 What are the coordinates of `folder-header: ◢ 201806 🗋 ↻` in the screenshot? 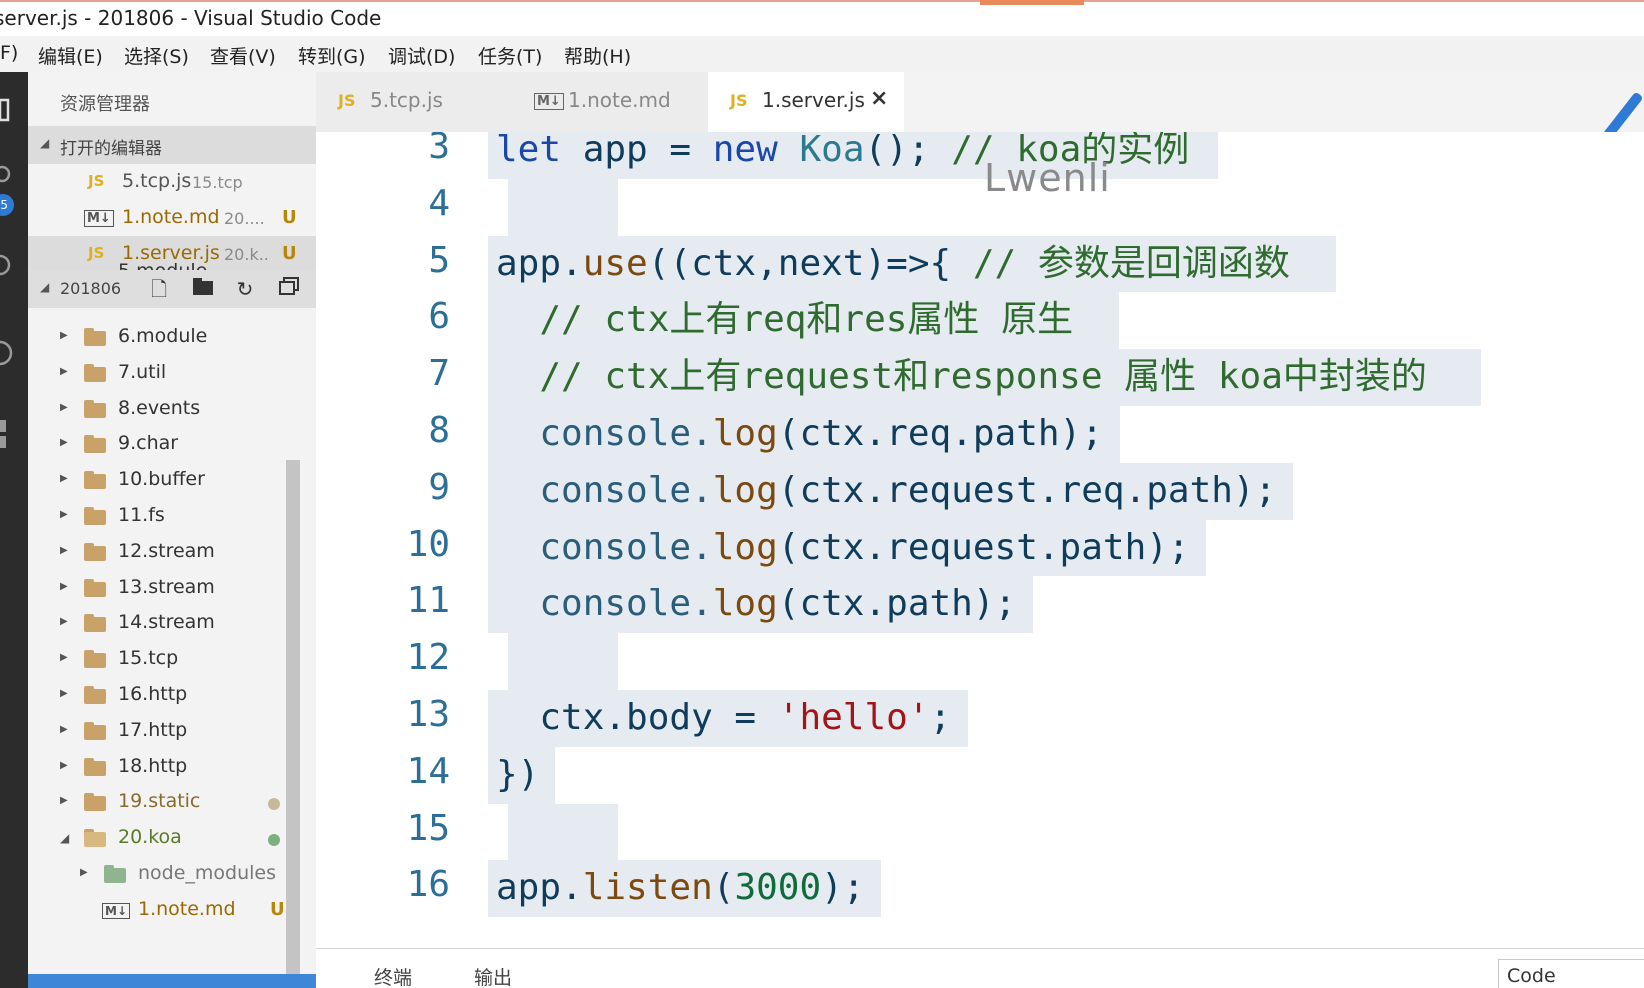 It's located at (172, 289).